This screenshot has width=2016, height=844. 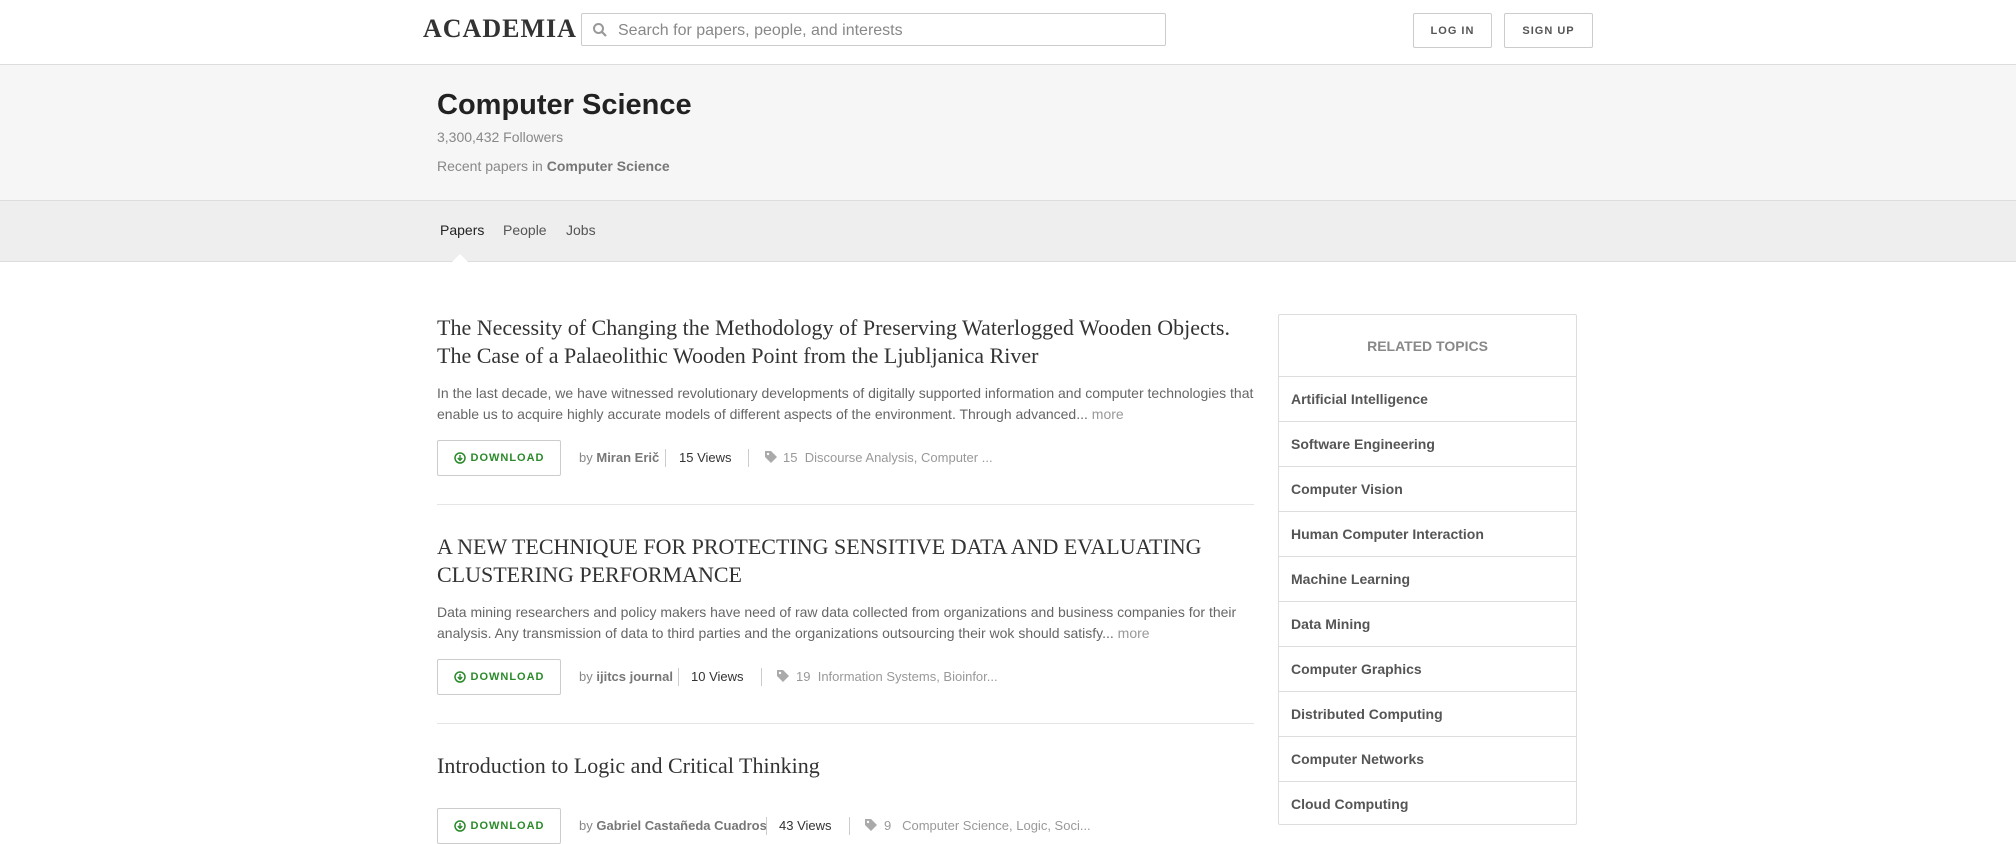 I want to click on tag-count: 15, so click(x=790, y=457).